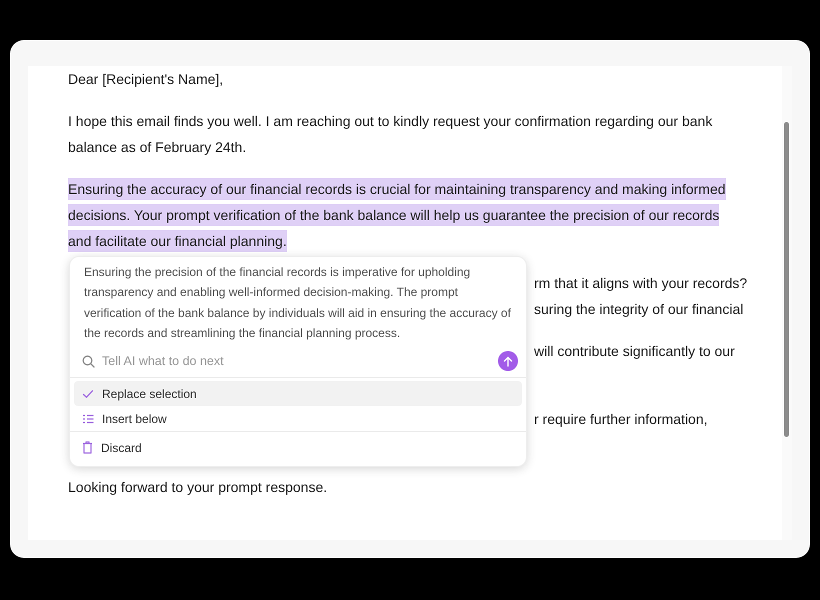 The height and width of the screenshot is (600, 820). What do you see at coordinates (88, 393) in the screenshot?
I see `check-icon` at bounding box center [88, 393].